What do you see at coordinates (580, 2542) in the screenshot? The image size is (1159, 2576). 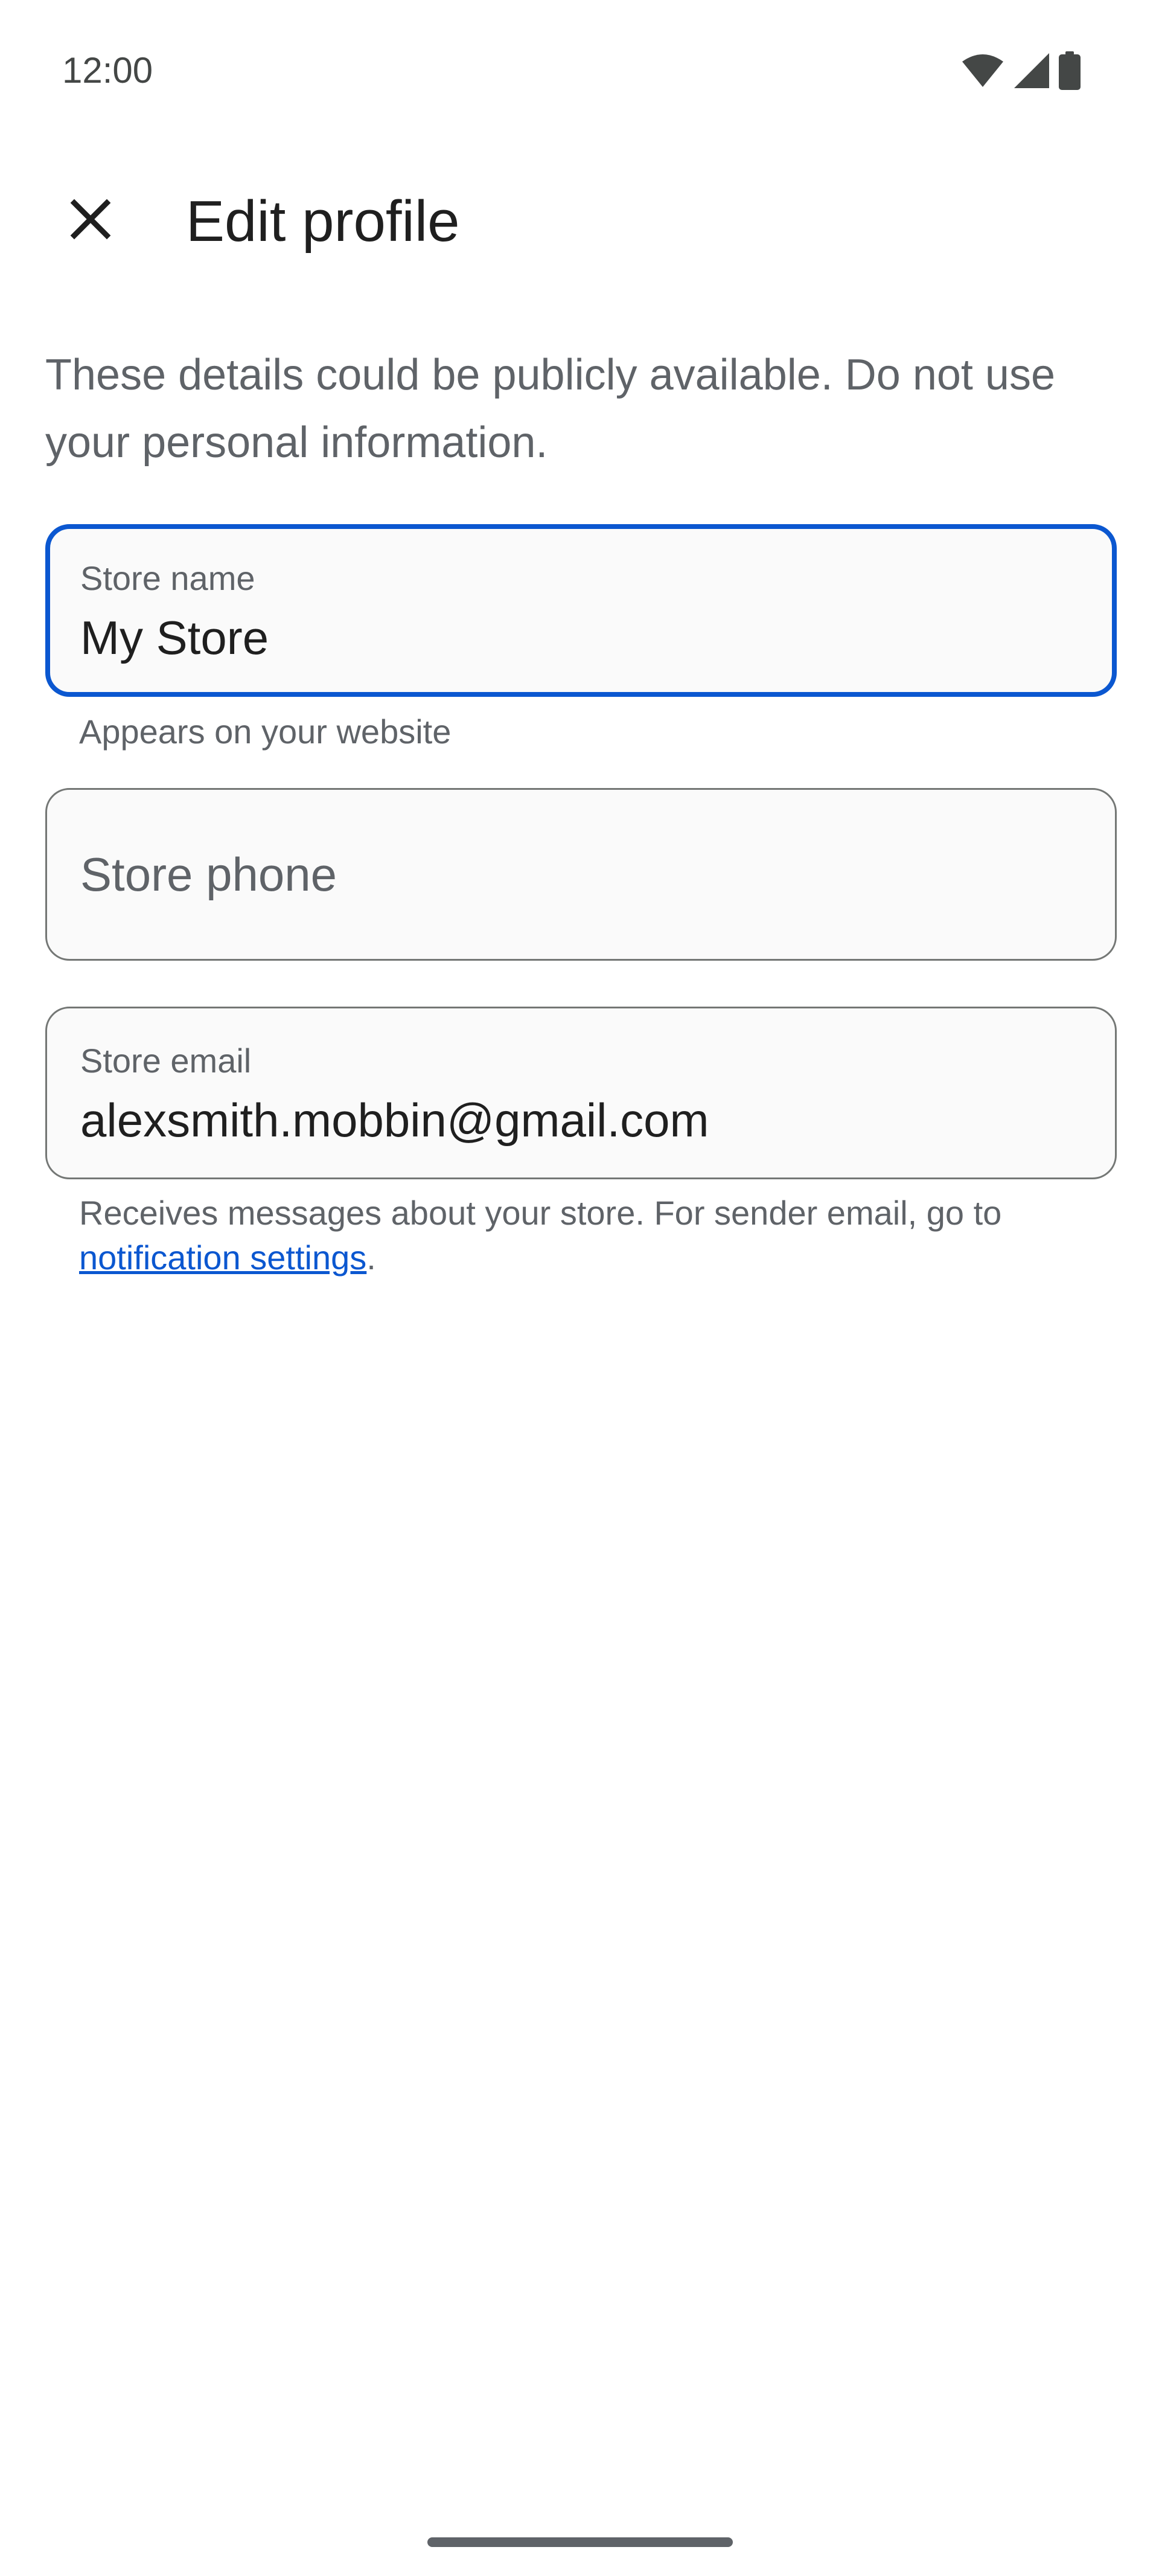 I see `home-indicator` at bounding box center [580, 2542].